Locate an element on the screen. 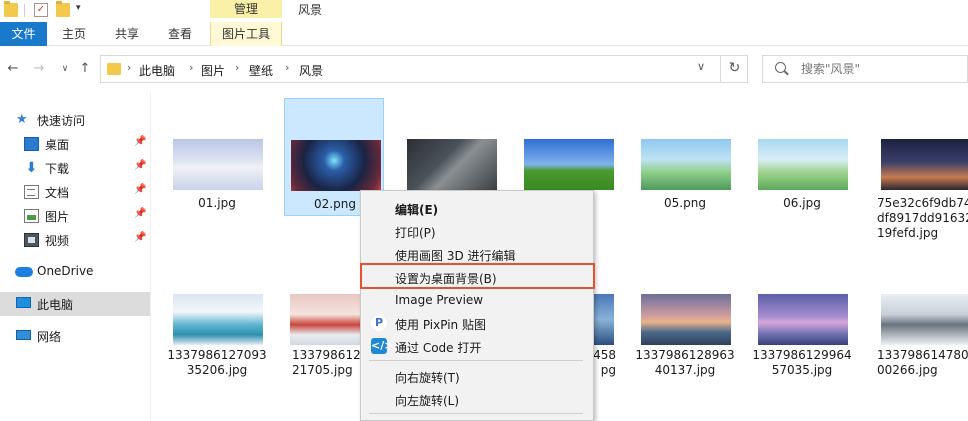 Image resolution: width=968 pixels, height=421 pixels. sidebar-item-label: 网络 is located at coordinates (49, 337).